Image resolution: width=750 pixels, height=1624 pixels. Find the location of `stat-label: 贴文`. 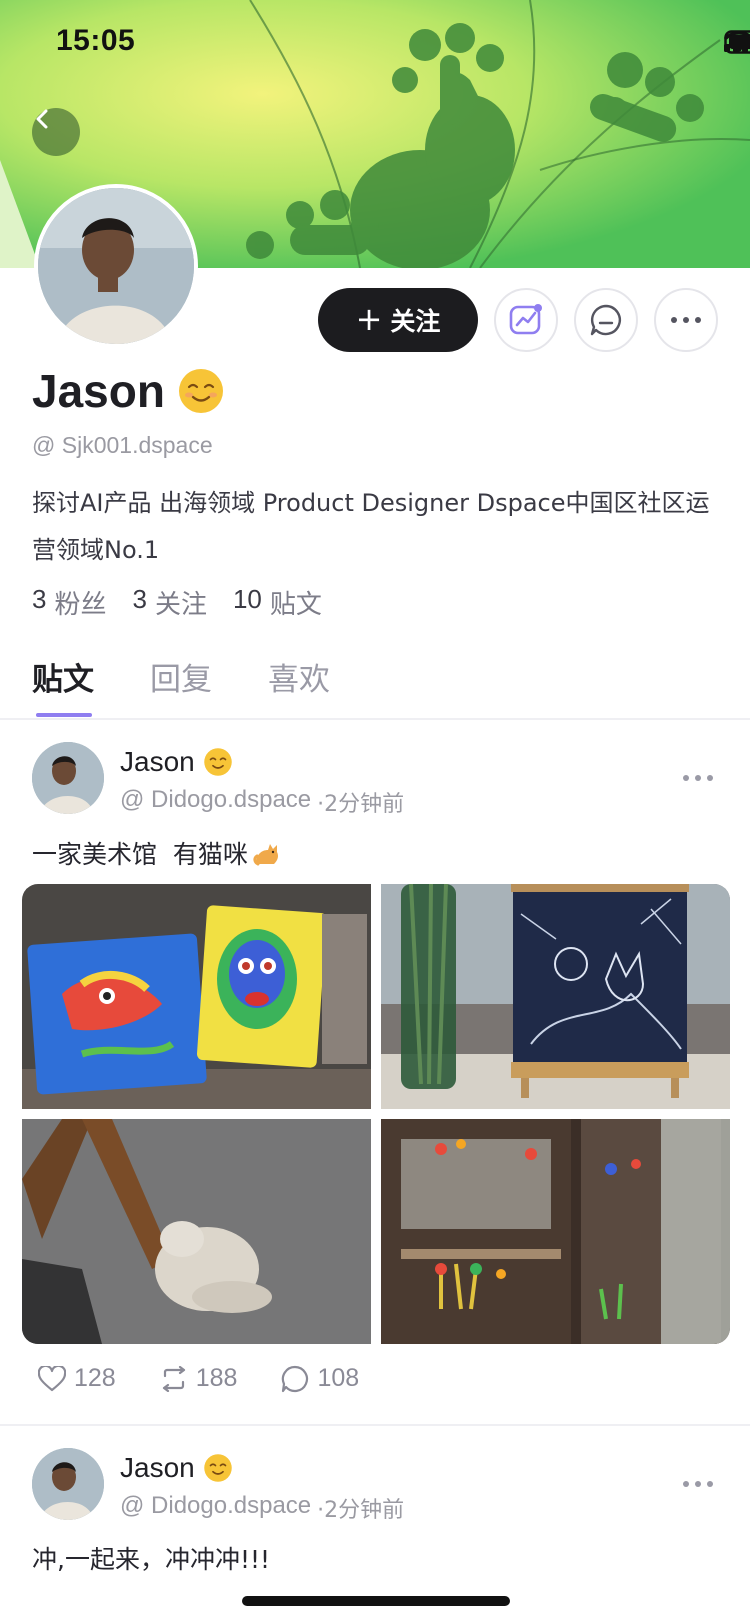

stat-label: 贴文 is located at coordinates (295, 605).